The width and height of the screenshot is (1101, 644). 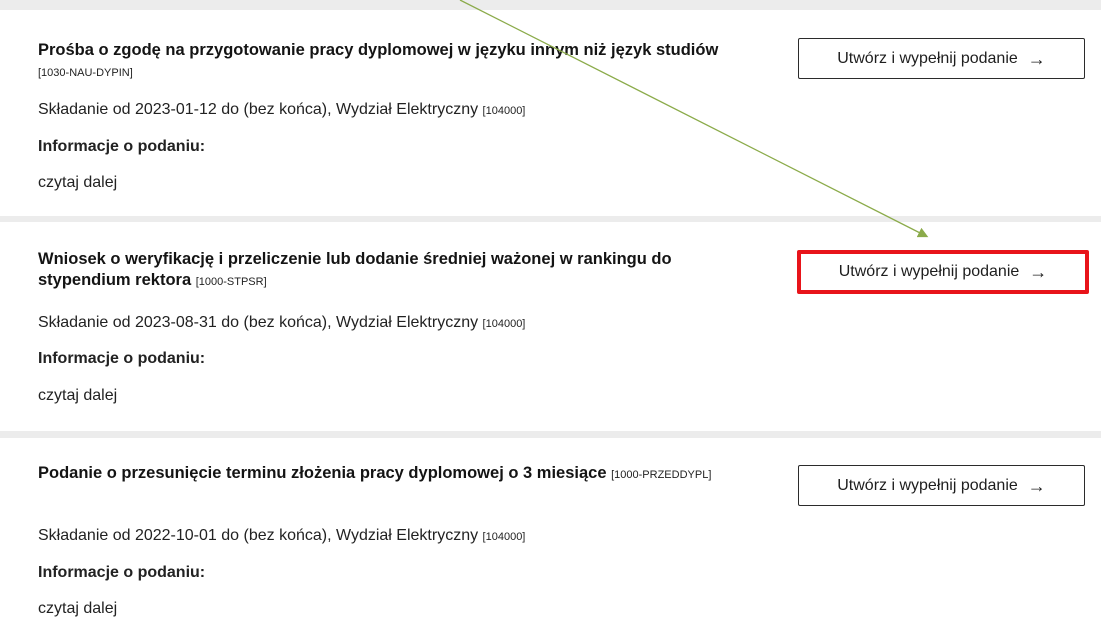 What do you see at coordinates (661, 475) in the screenshot?
I see `application-code: [1000-PRZEDDYPL]` at bounding box center [661, 475].